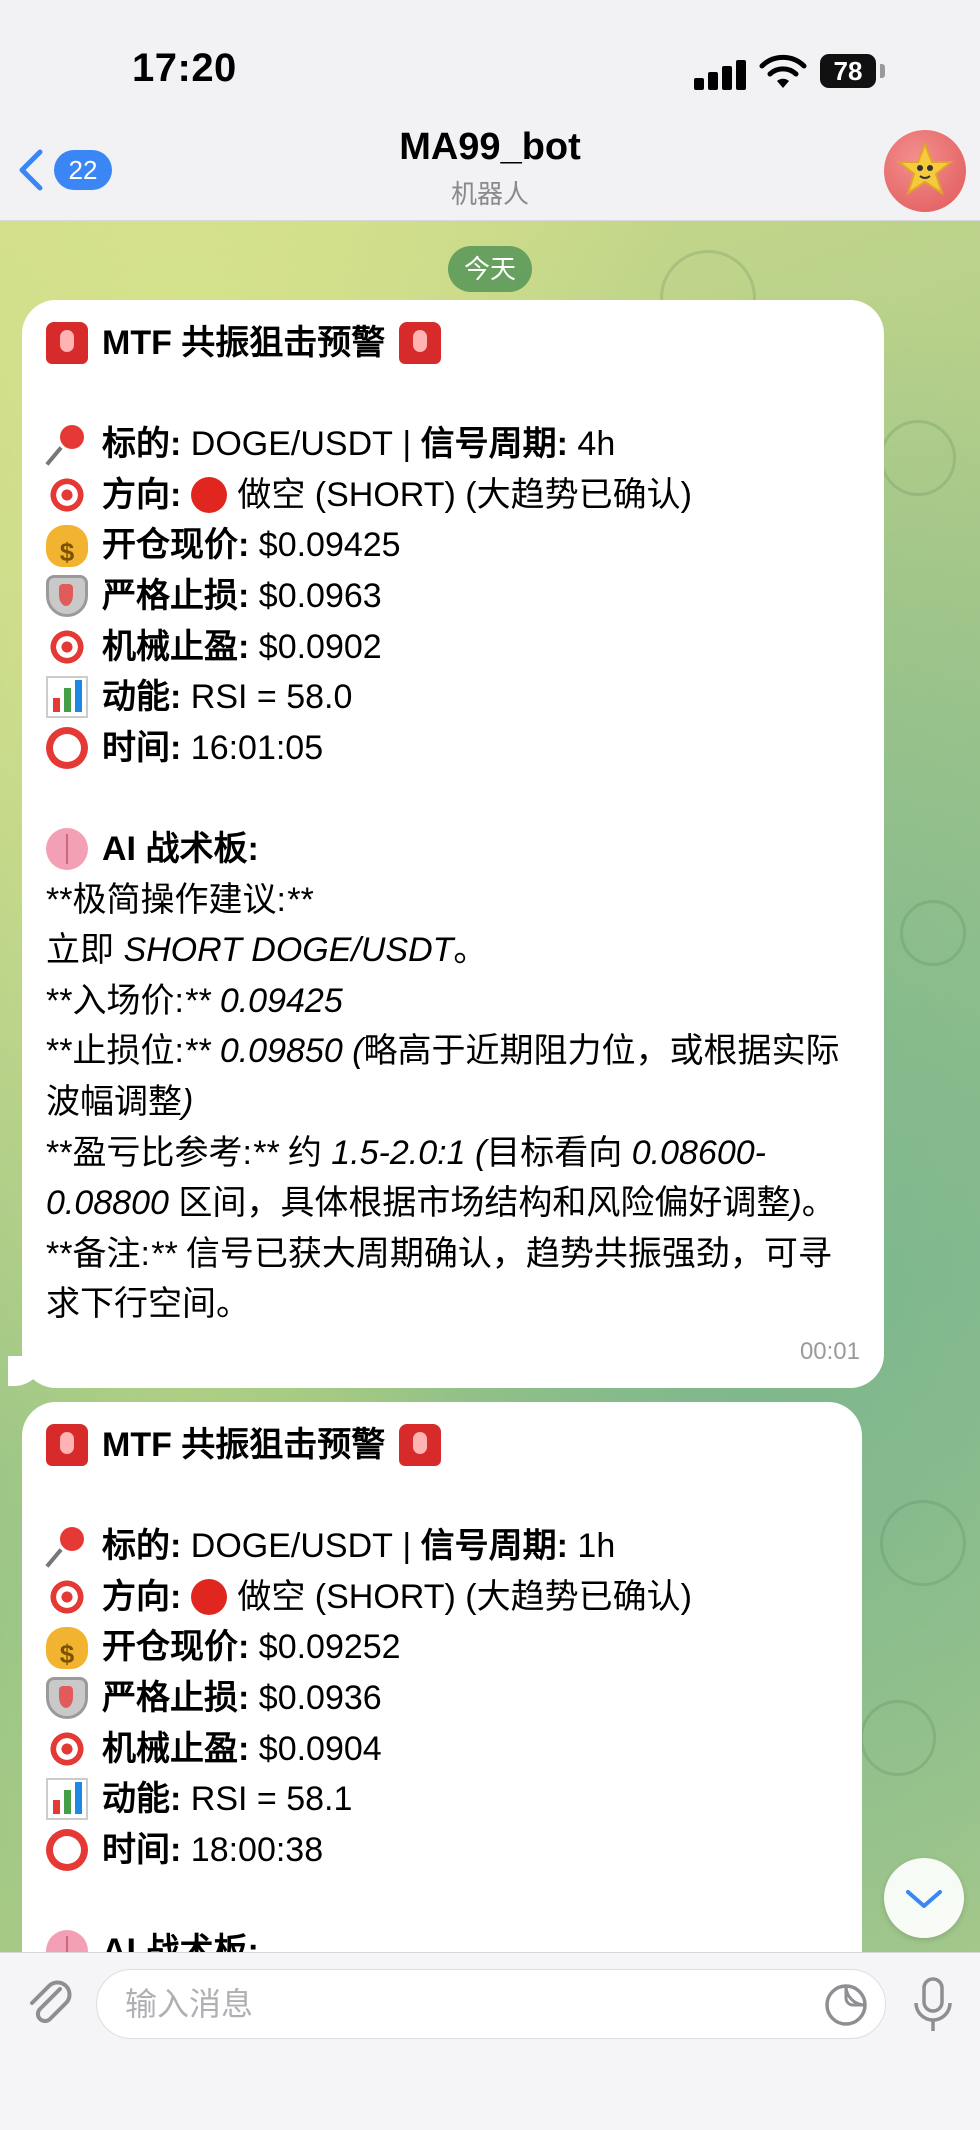 The height and width of the screenshot is (2130, 980). What do you see at coordinates (257, 1849) in the screenshot?
I see `time-value: 18:00:38` at bounding box center [257, 1849].